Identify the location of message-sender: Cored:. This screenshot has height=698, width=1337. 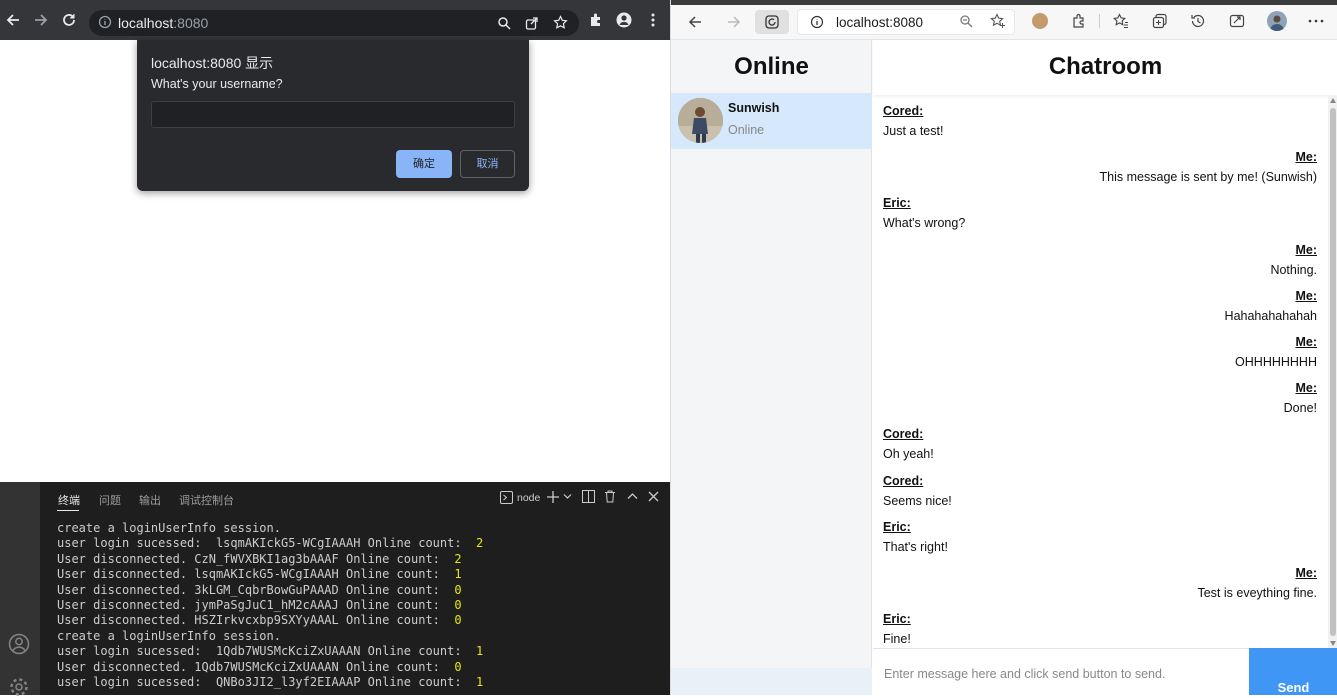
(903, 480).